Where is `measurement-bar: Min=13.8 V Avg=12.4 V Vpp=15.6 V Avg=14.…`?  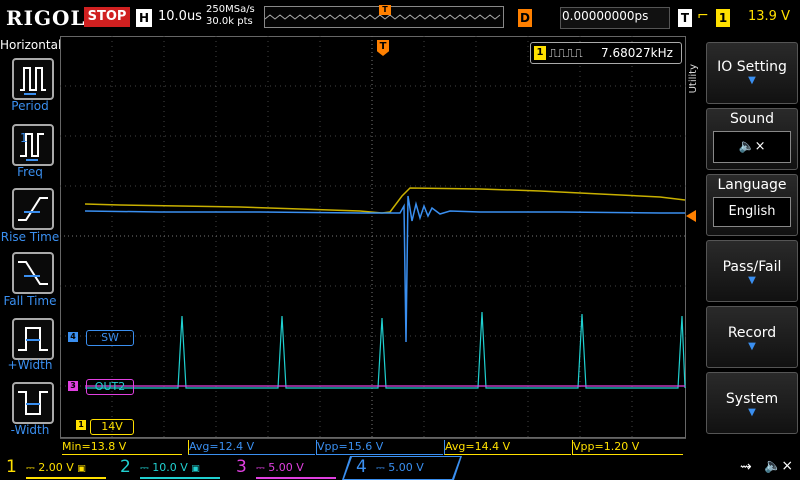
measurement-bar: Min=13.8 V Avg=12.4 V Vpp=15.6 V Avg=14.… is located at coordinates (373, 446).